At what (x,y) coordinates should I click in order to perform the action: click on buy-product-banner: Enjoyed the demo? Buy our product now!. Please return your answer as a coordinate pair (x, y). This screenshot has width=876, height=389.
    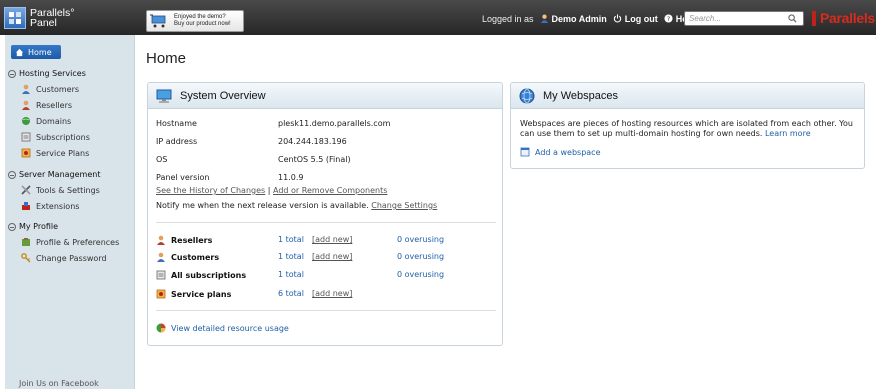
    Looking at the image, I should click on (195, 21).